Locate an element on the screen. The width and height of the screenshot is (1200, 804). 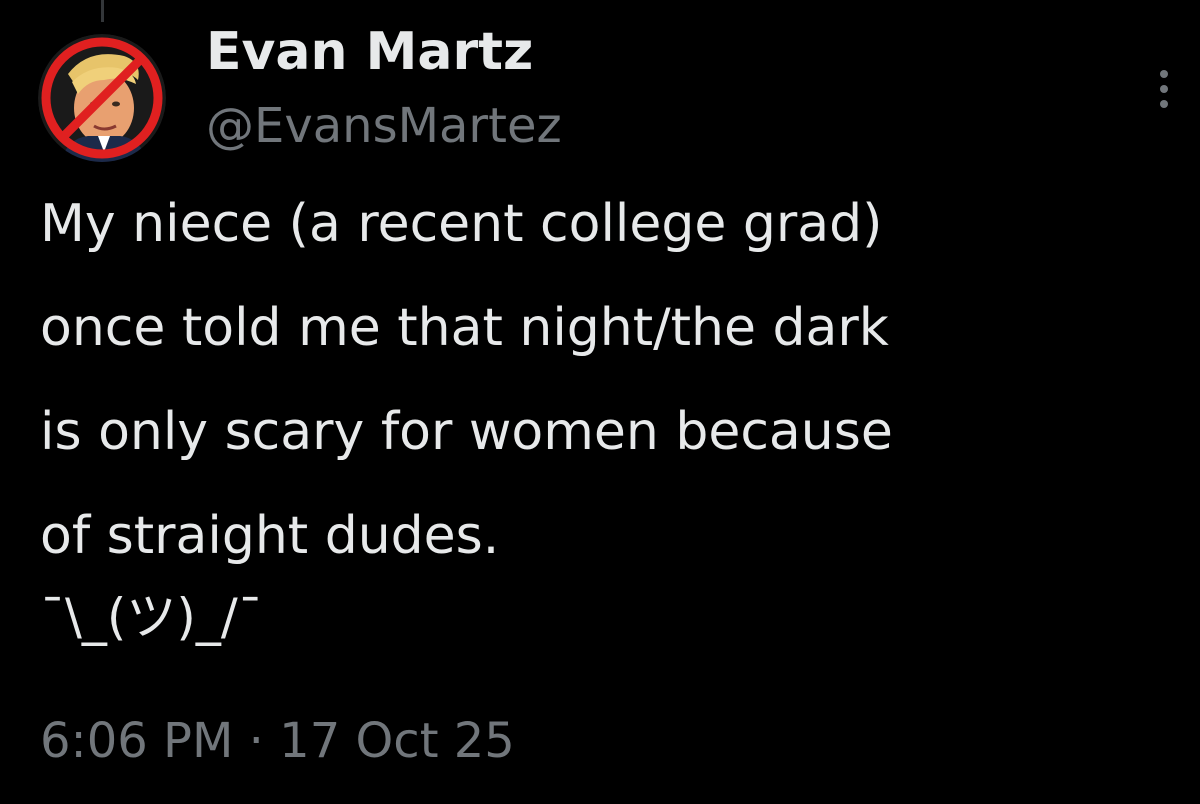
tweet-header: Evan Martz @EvansMartez is located at coordinates (384, 88).